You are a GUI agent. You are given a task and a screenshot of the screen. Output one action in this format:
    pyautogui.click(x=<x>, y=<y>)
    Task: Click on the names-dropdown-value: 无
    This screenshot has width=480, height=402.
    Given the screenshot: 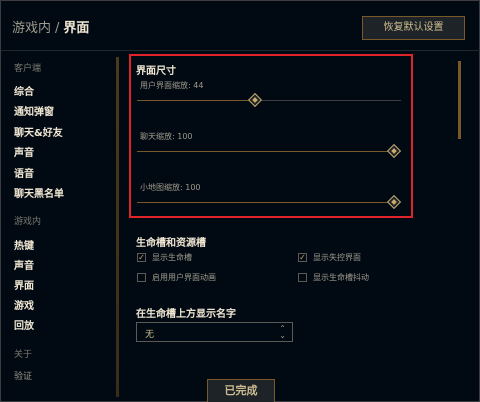 What is the action you would take?
    pyautogui.click(x=150, y=335)
    